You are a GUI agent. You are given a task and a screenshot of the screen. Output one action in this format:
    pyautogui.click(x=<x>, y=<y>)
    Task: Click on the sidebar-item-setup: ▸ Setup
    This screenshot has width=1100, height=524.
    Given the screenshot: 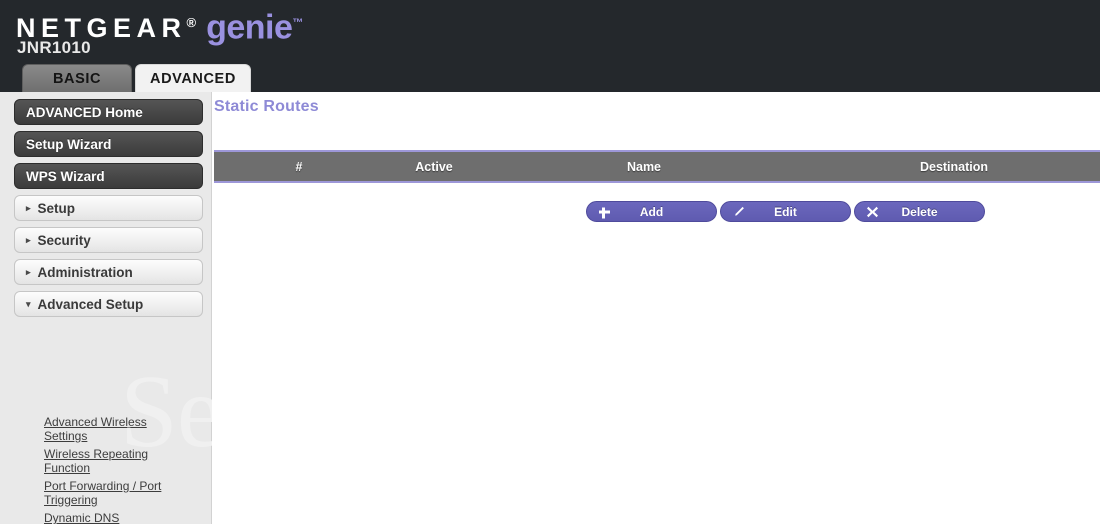 What is the action you would take?
    pyautogui.click(x=108, y=208)
    